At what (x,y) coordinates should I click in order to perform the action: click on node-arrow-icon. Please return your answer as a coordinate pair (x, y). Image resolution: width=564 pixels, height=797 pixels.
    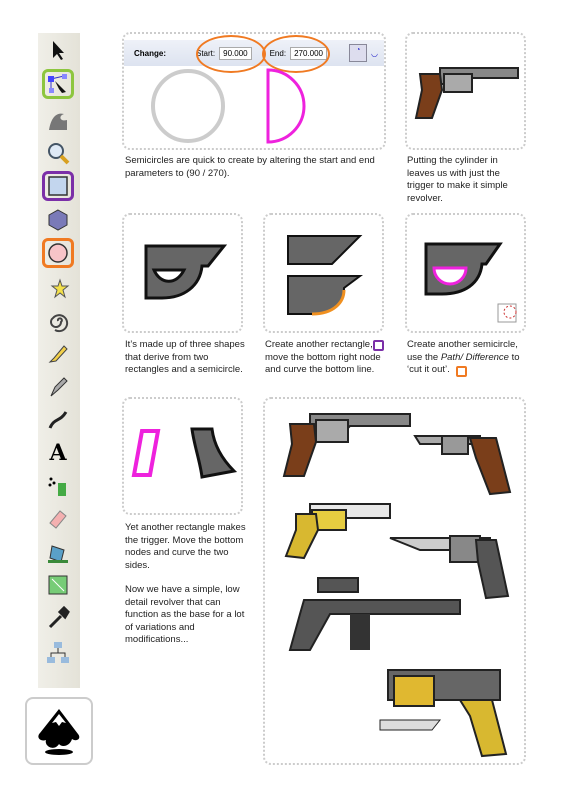
    Looking at the image, I should click on (57, 83).